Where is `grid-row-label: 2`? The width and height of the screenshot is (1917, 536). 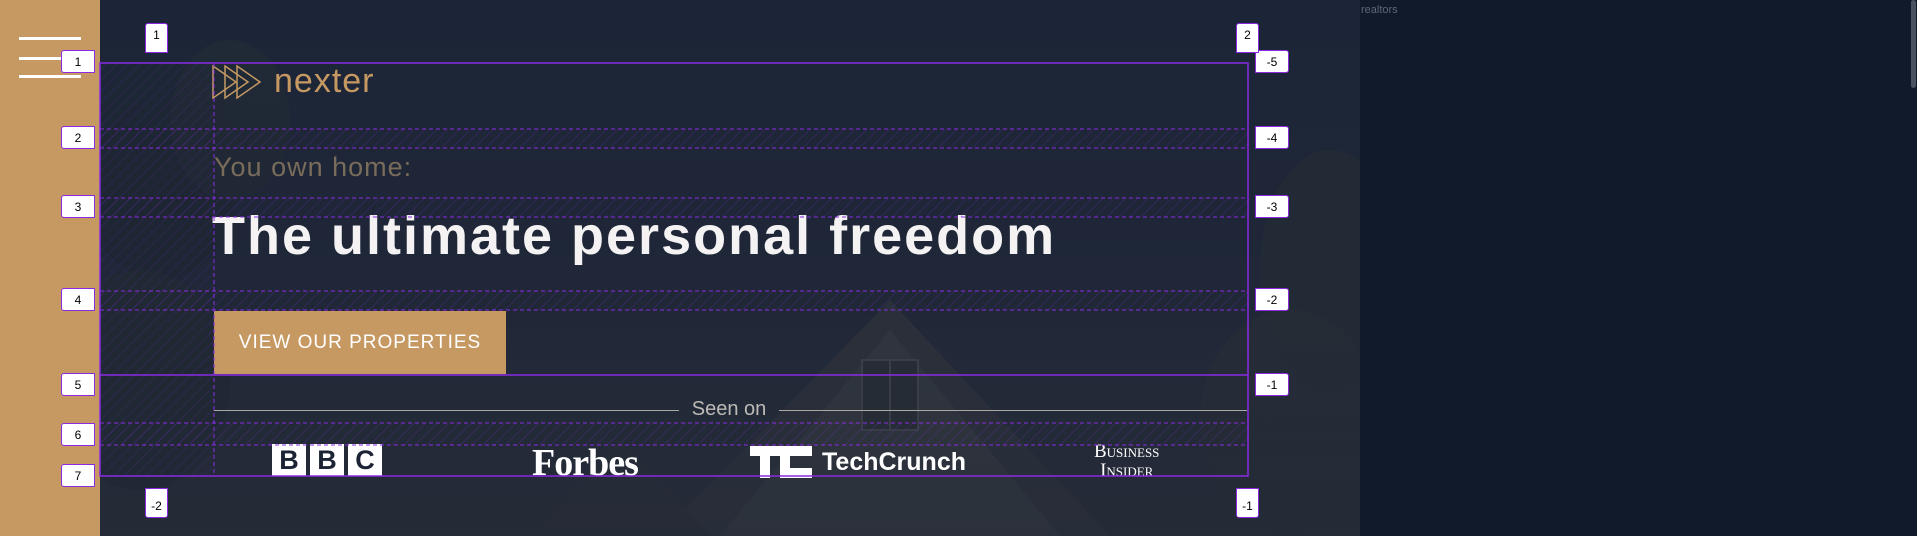 grid-row-label: 2 is located at coordinates (78, 137).